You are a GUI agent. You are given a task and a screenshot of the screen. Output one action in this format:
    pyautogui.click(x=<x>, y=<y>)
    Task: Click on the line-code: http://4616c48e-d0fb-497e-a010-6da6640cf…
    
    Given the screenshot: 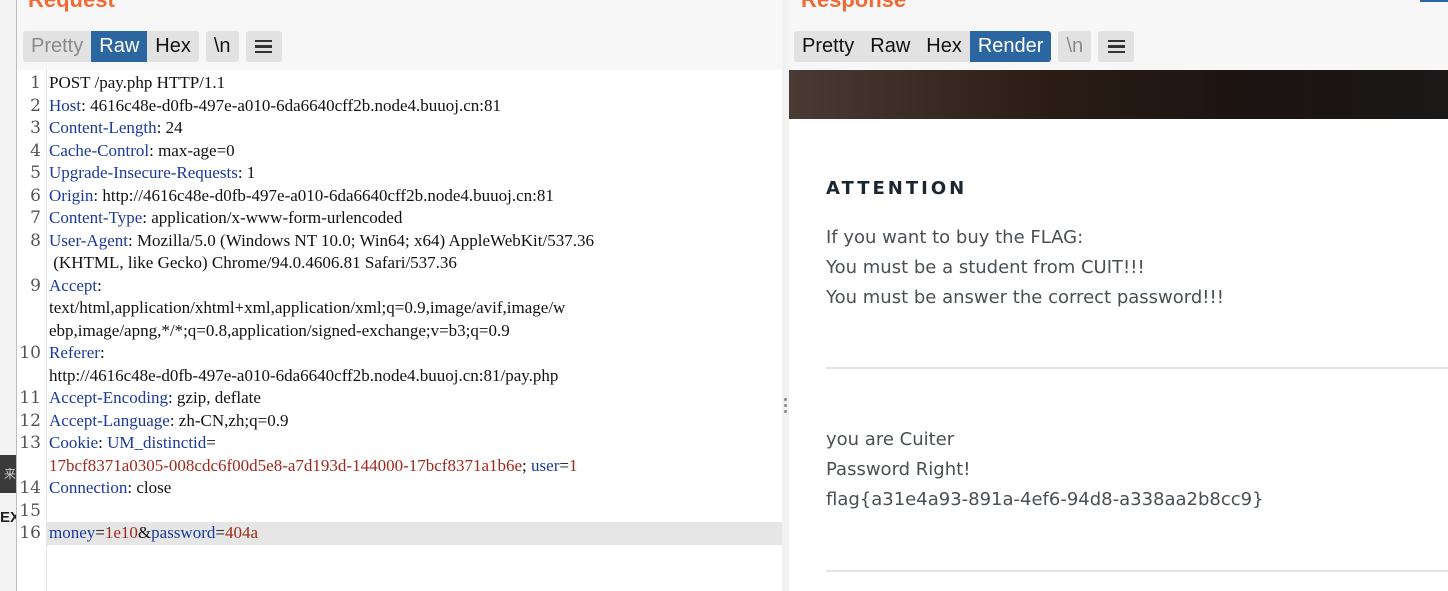 What is the action you would take?
    pyautogui.click(x=303, y=376)
    